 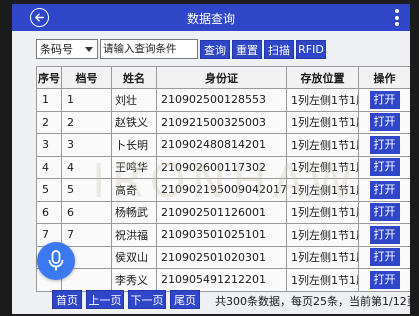 What do you see at coordinates (86, 77) in the screenshot?
I see `column-header-file-no: 档号` at bounding box center [86, 77].